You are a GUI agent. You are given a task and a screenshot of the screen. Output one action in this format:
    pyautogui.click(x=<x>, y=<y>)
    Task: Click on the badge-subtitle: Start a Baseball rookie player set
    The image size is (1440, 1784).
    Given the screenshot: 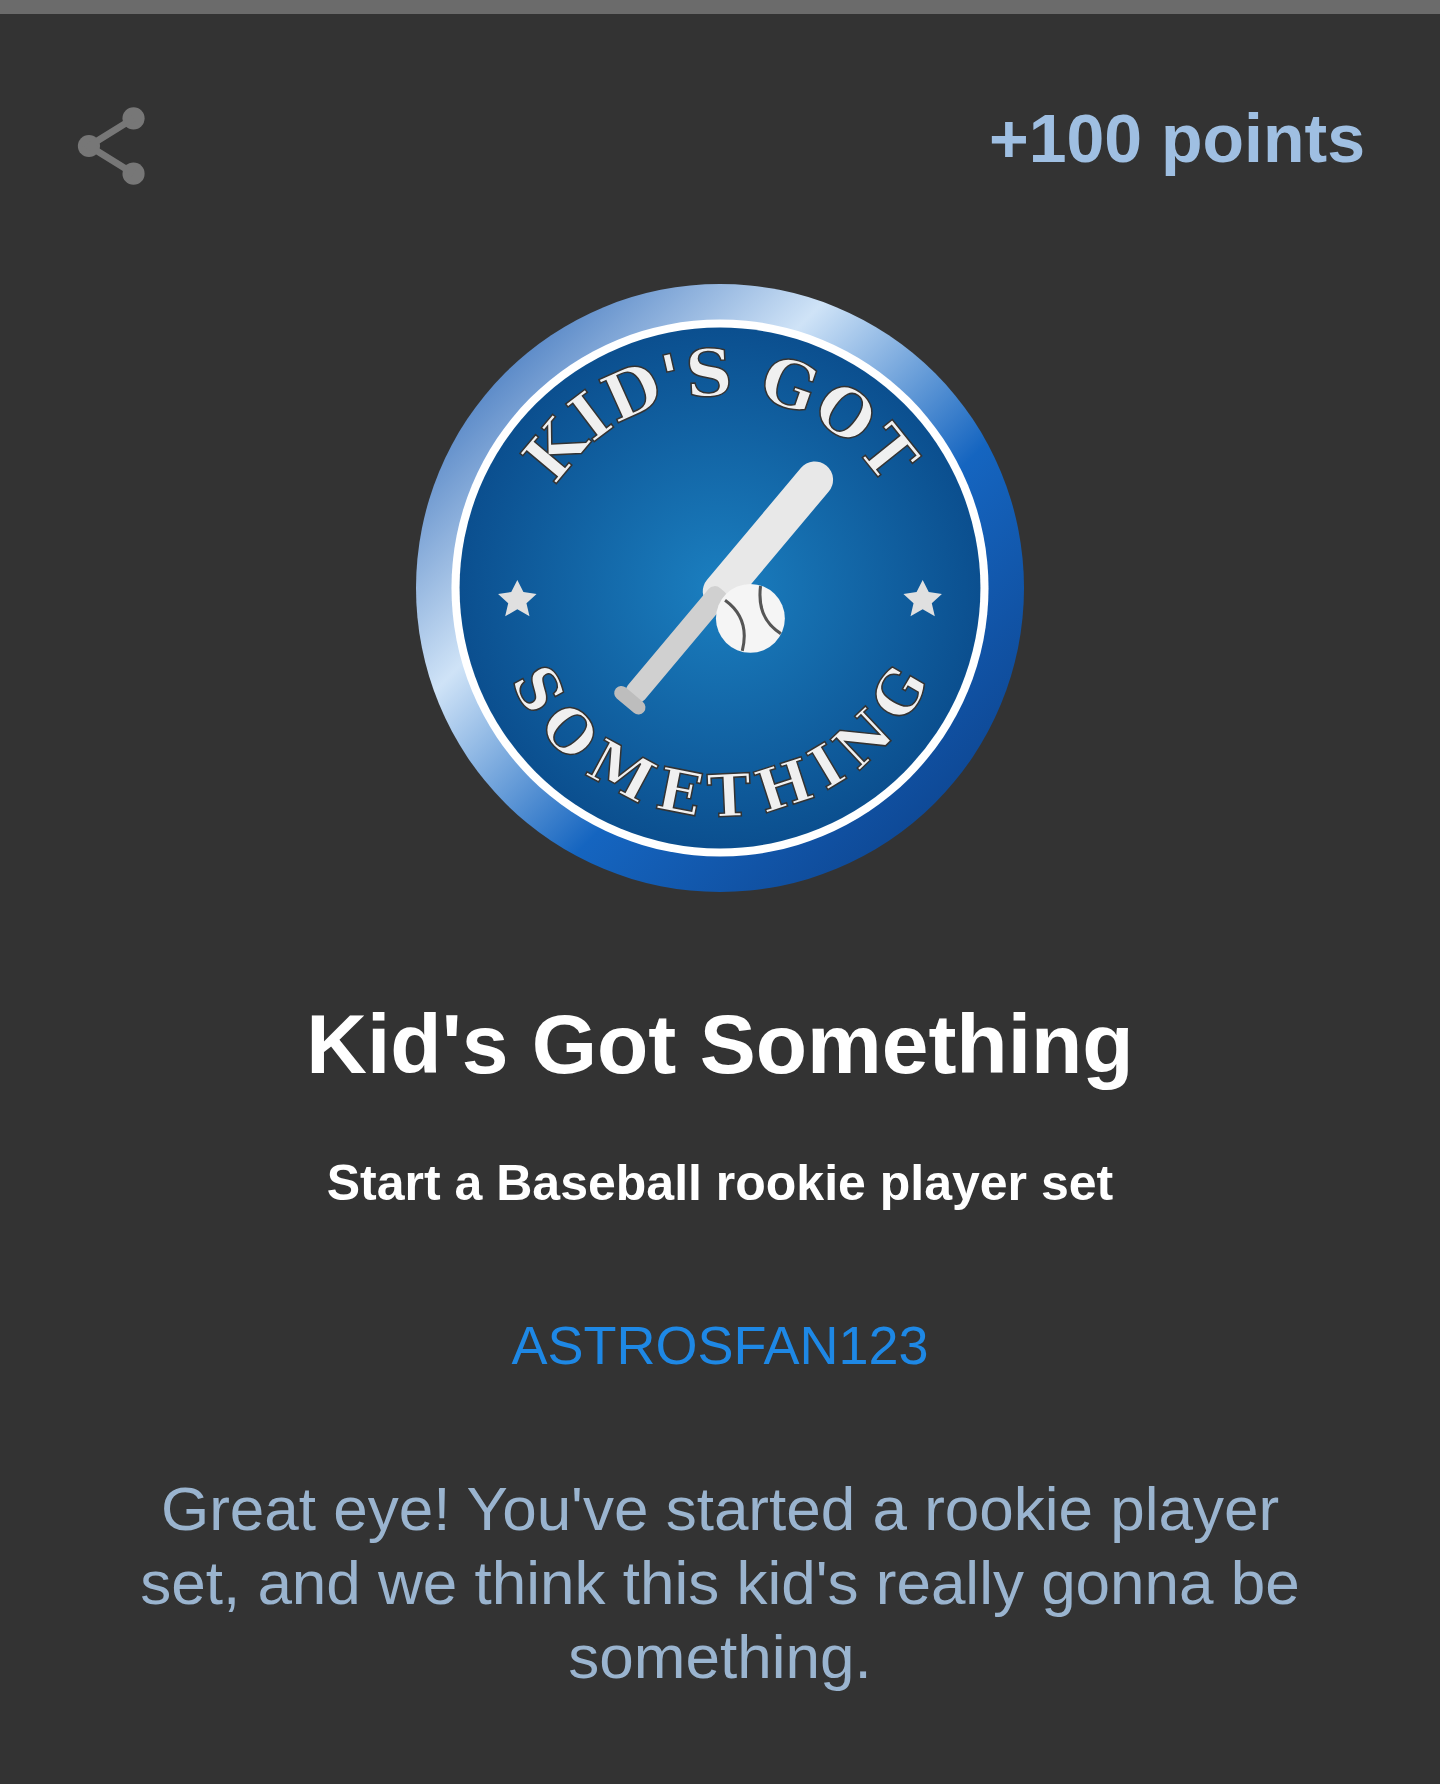 What is the action you would take?
    pyautogui.click(x=720, y=1183)
    